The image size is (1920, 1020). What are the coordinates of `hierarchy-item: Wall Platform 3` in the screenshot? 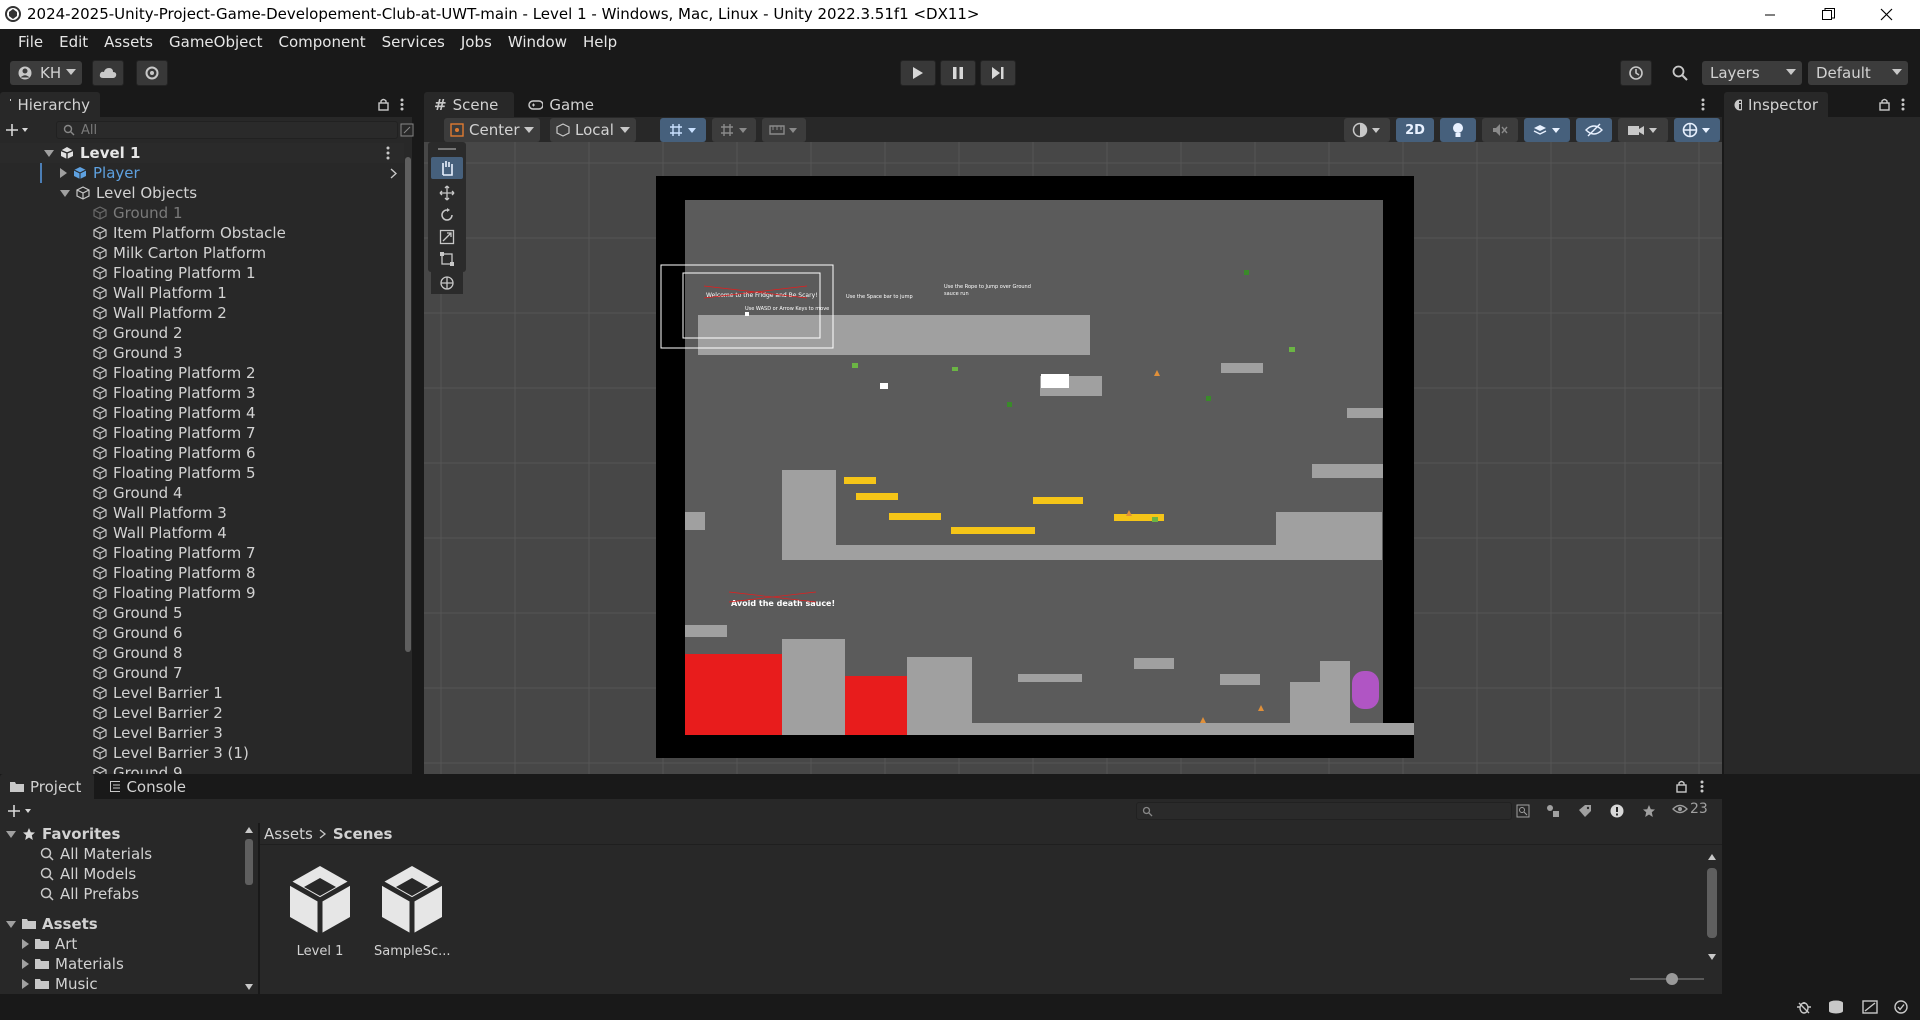 It's located at (202, 513).